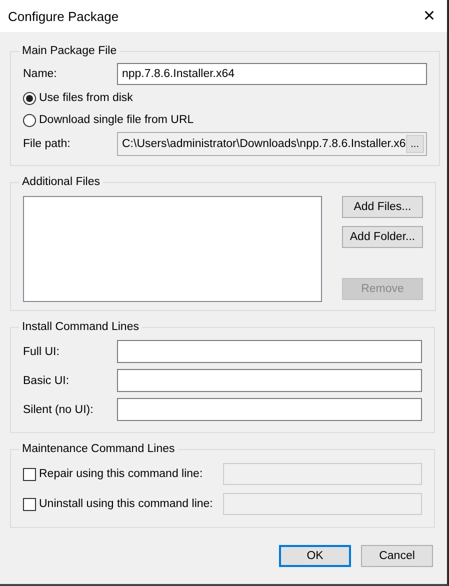 The height and width of the screenshot is (586, 449). Describe the element at coordinates (47, 144) in the screenshot. I see `field-label: File path:` at that location.